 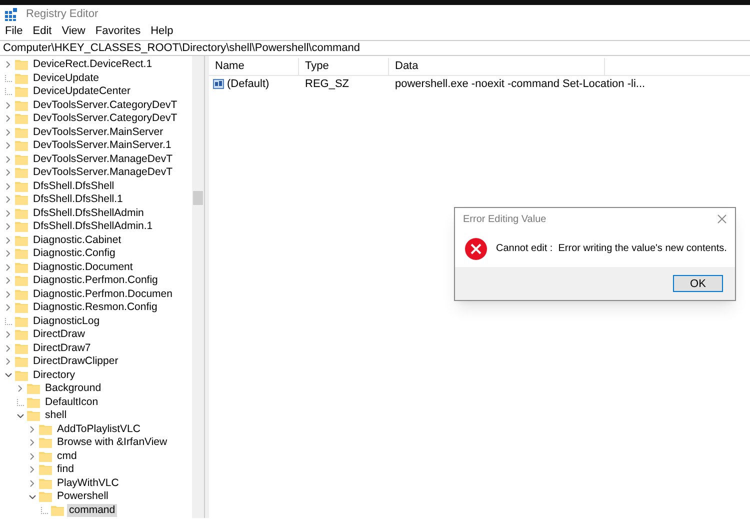 I want to click on string-value-icon, so click(x=218, y=84).